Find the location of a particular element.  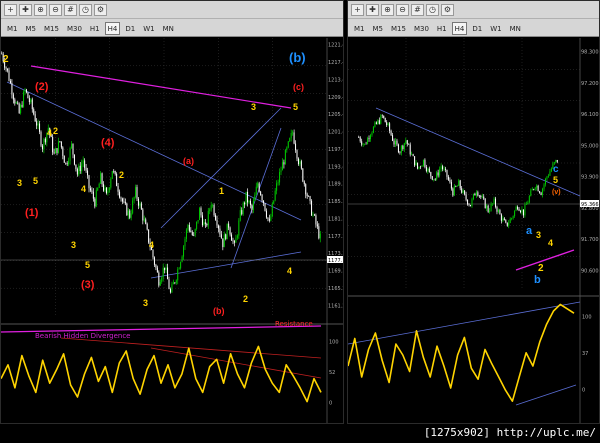

wave-label: (1) is located at coordinates (32, 213).